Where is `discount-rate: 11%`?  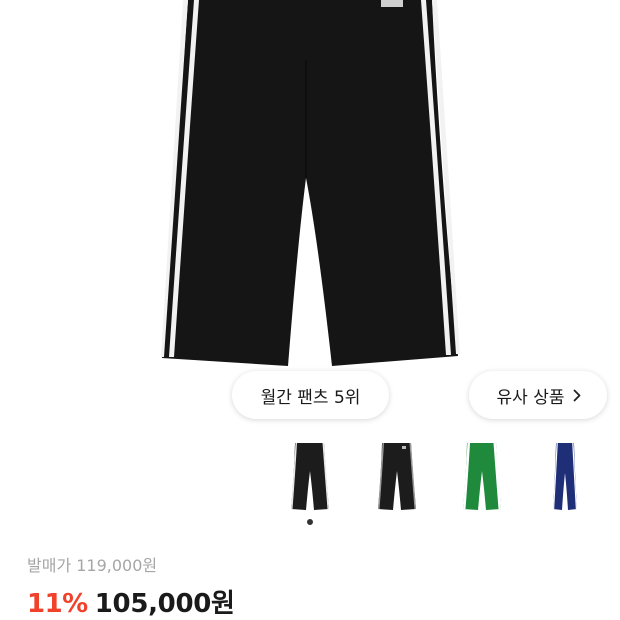 discount-rate: 11% is located at coordinates (57, 604).